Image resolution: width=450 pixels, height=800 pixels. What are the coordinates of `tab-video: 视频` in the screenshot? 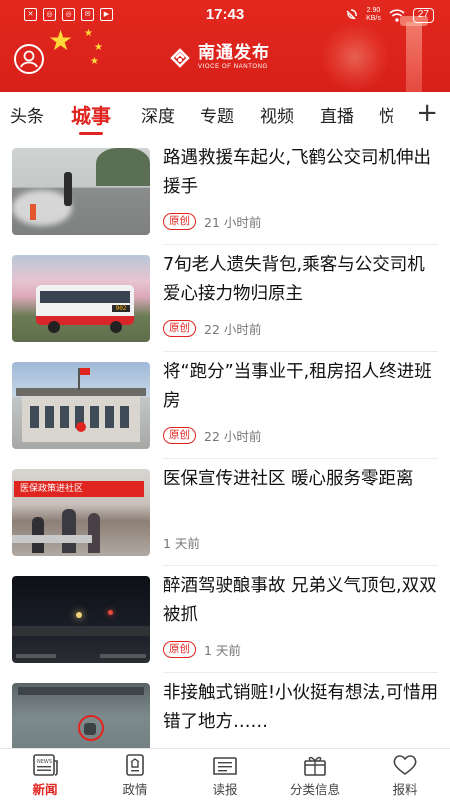 It's located at (277, 114).